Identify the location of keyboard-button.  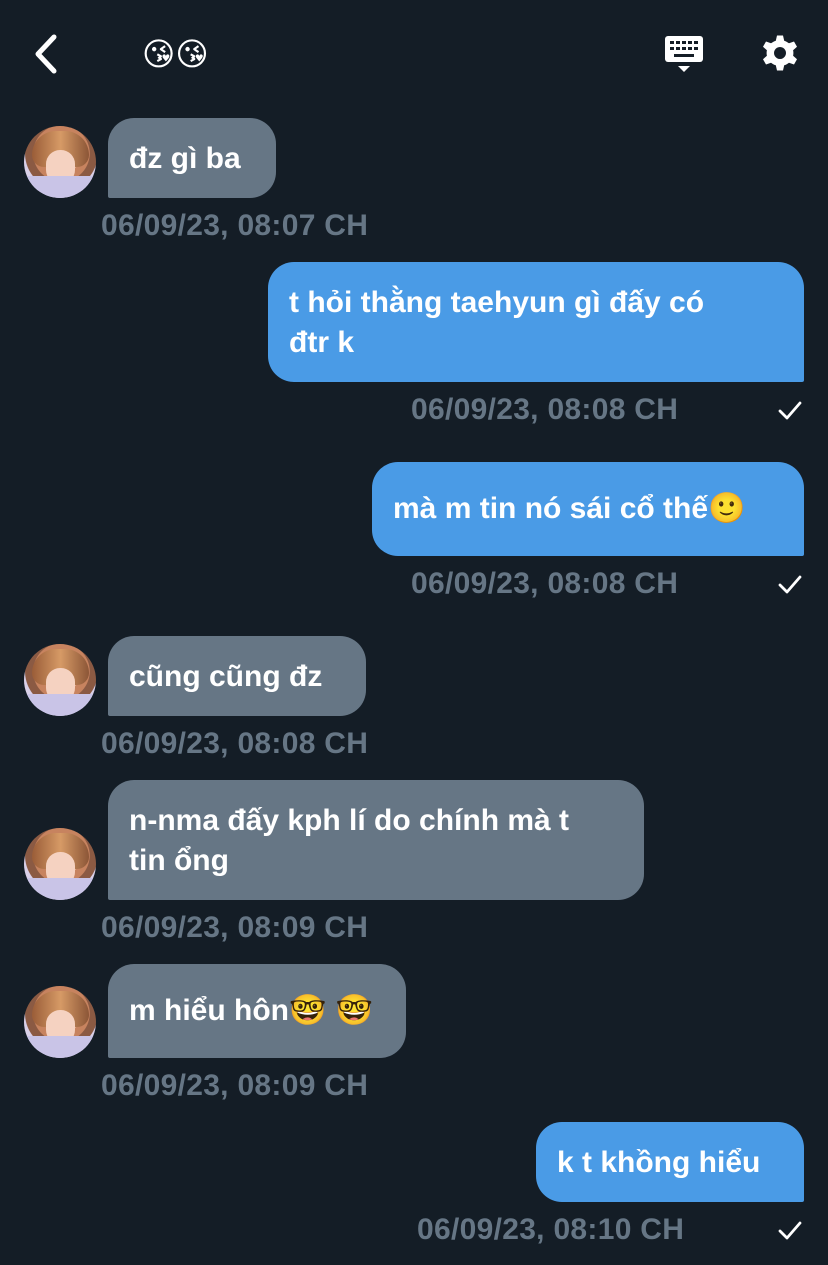
(684, 54).